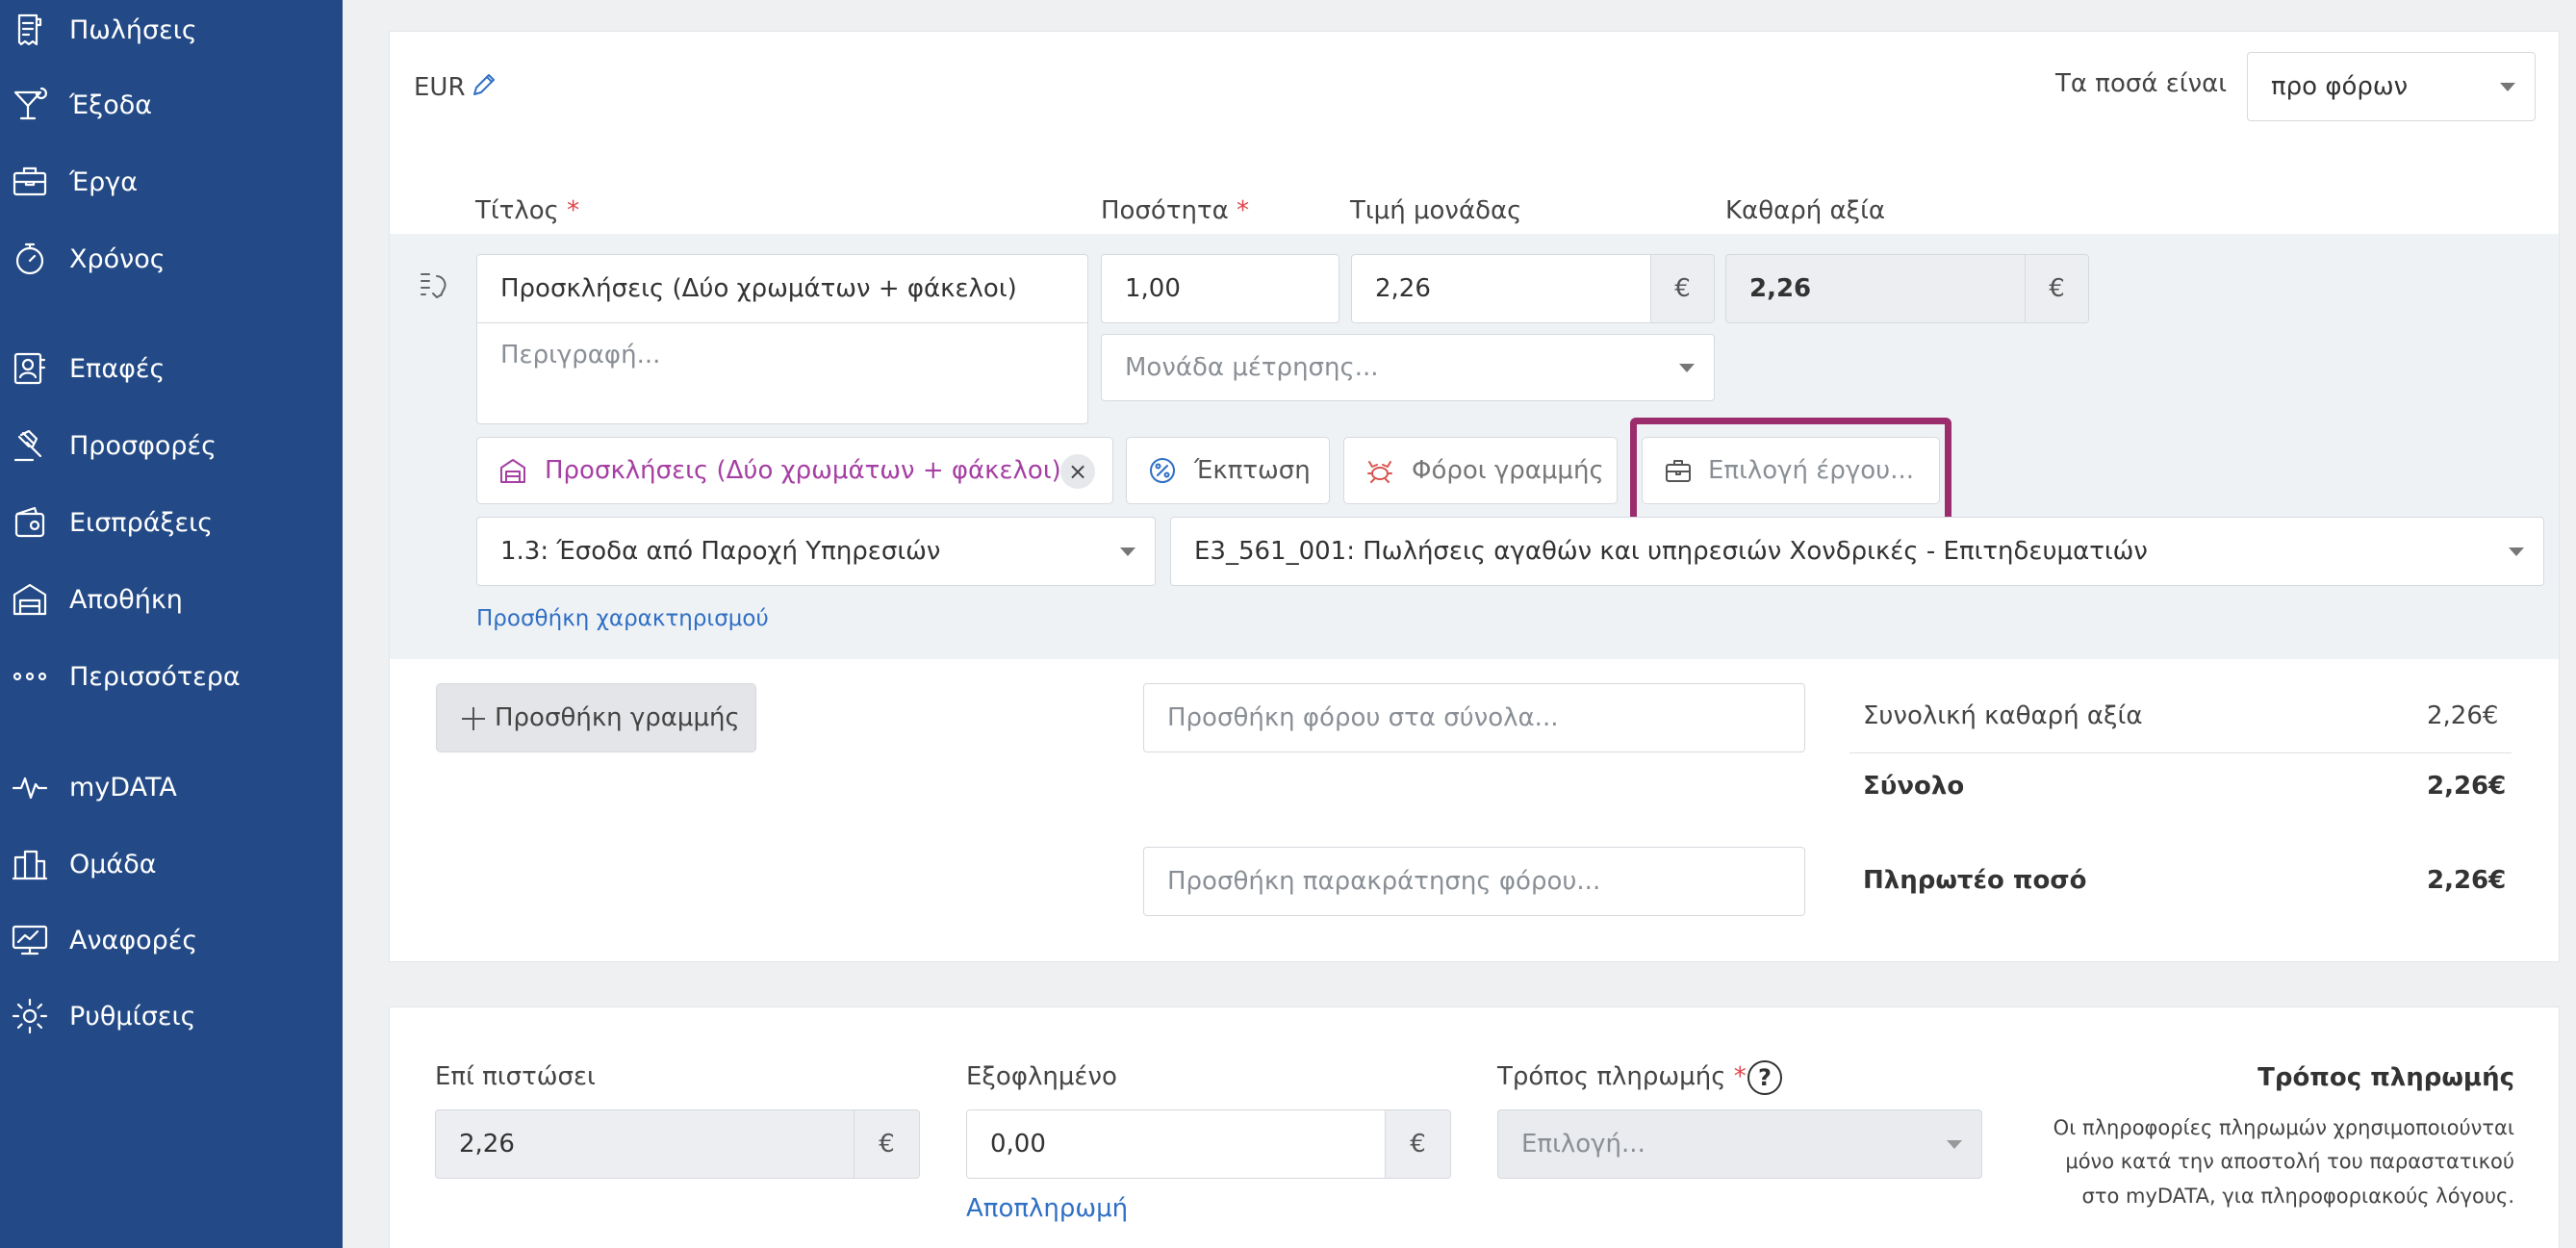 The height and width of the screenshot is (1248, 2576). I want to click on sidebar-item-reports: Αναφορές, so click(171, 940).